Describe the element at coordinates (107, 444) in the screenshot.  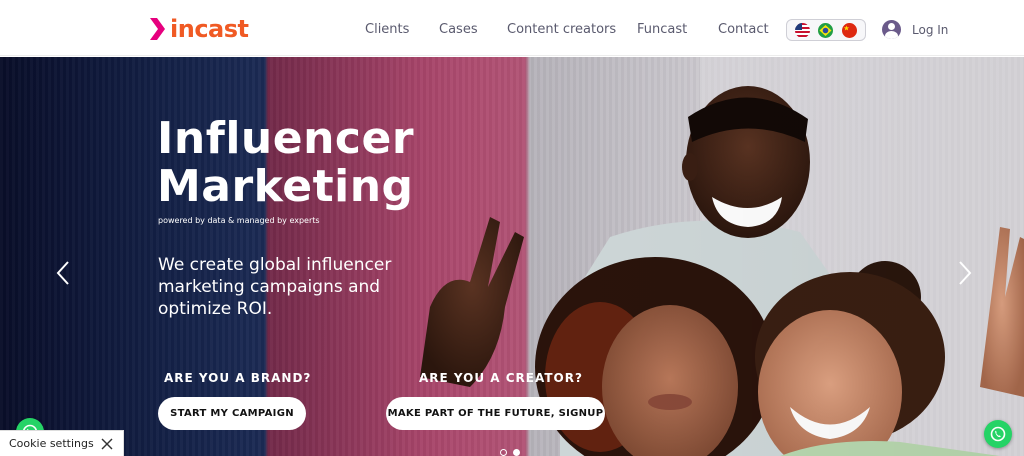
I see `close-icon` at that location.